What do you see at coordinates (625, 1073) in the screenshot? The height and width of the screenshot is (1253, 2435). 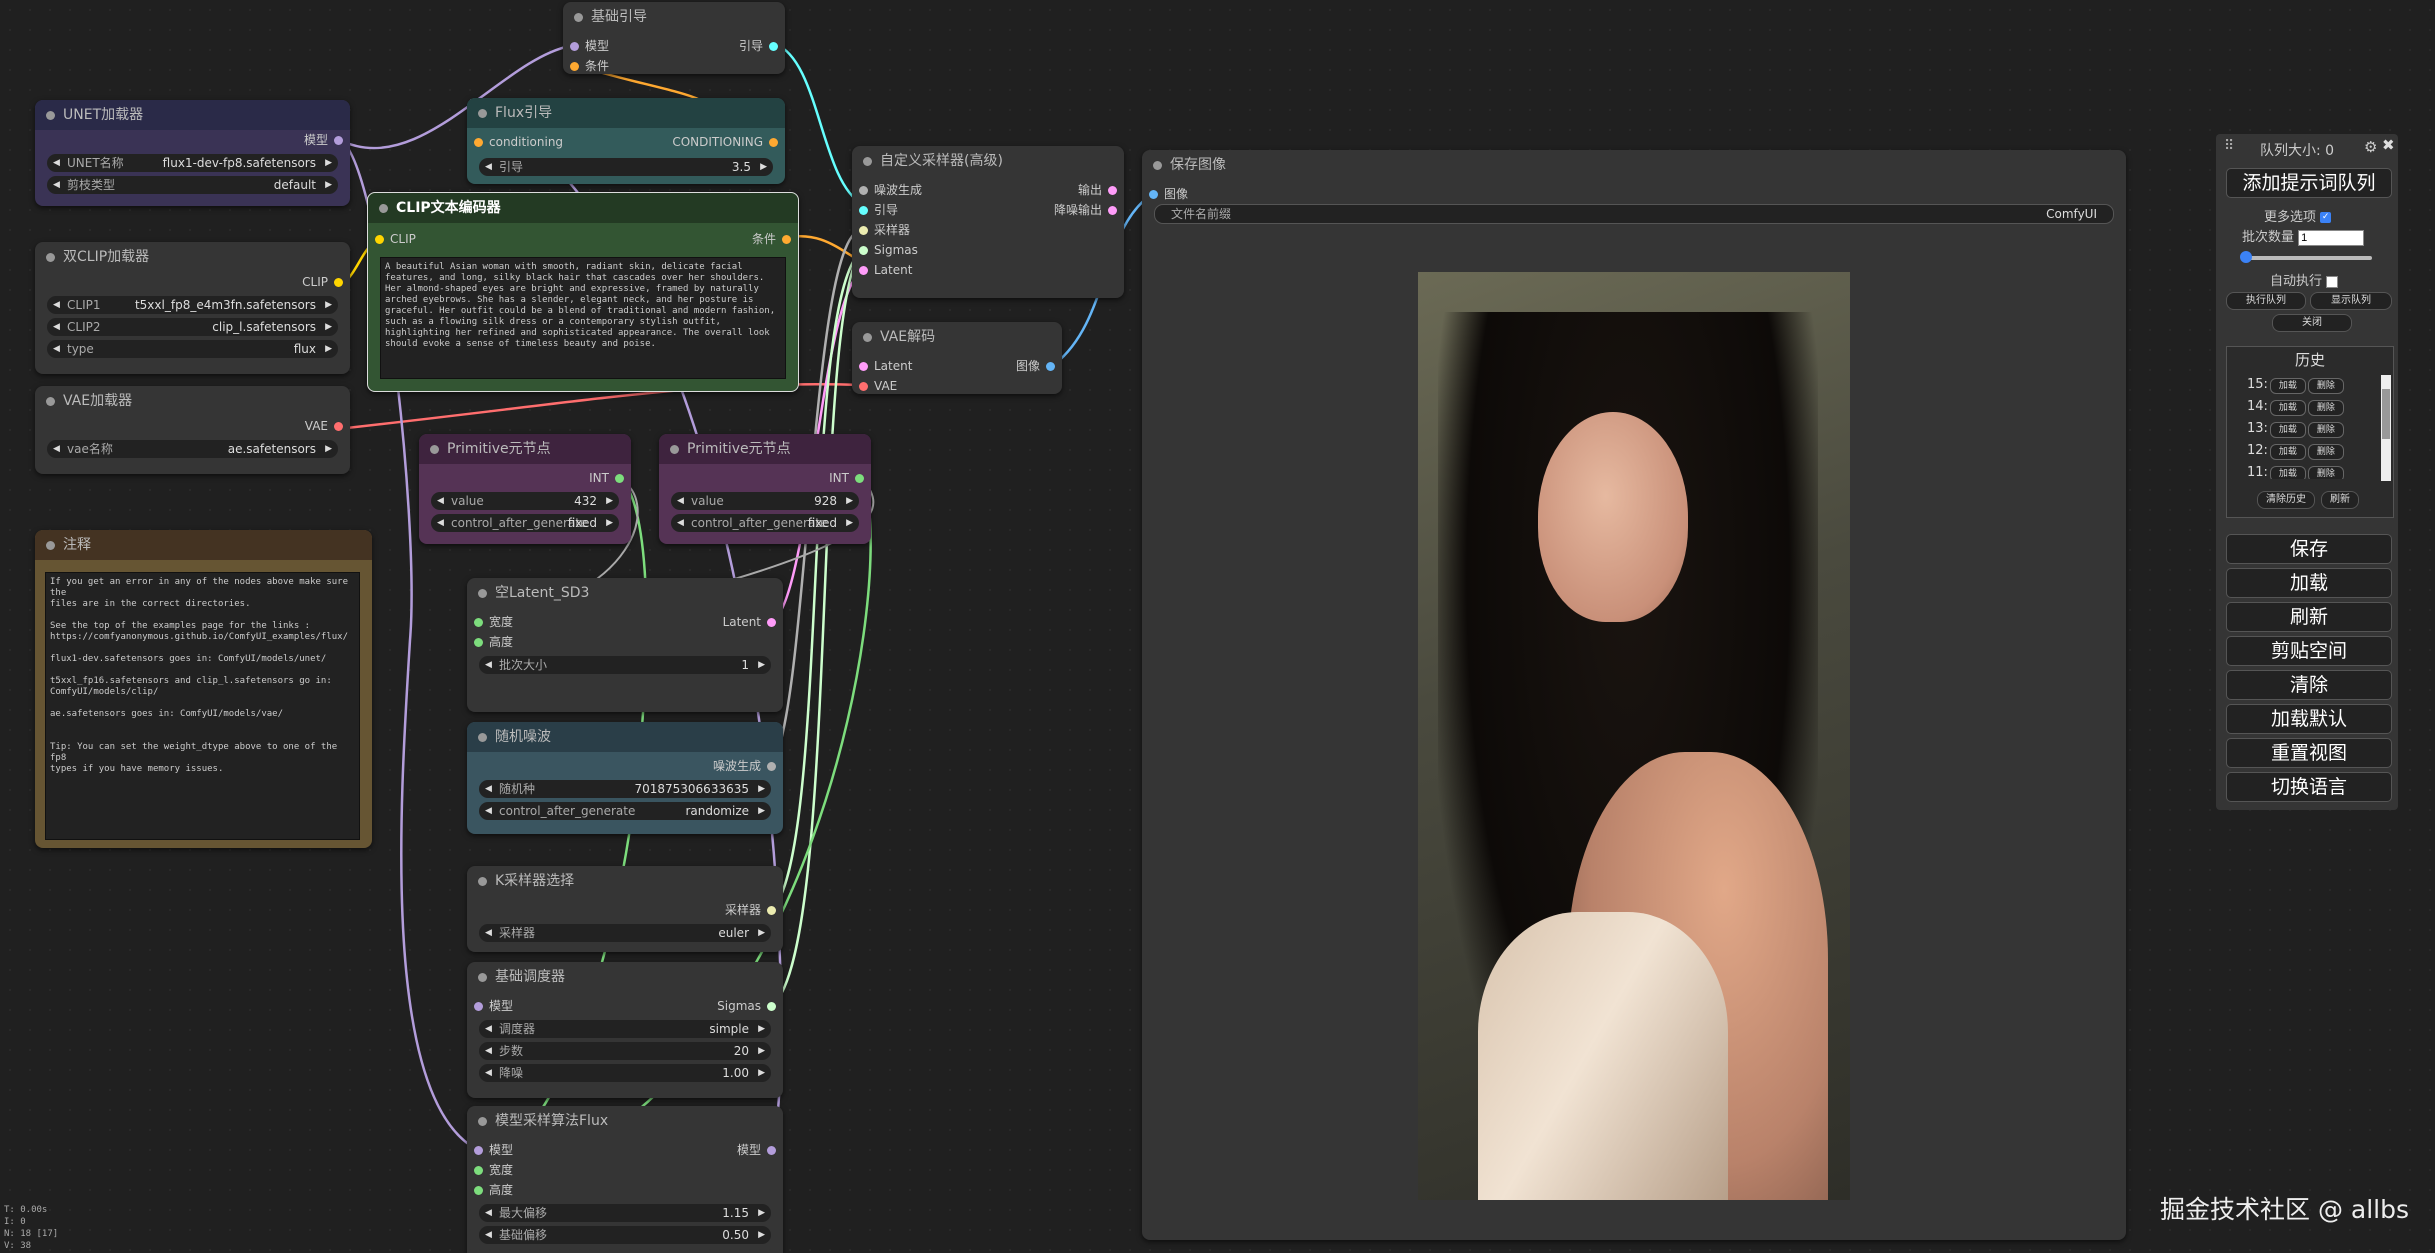 I see `denoise-widget: 降噪1.00` at bounding box center [625, 1073].